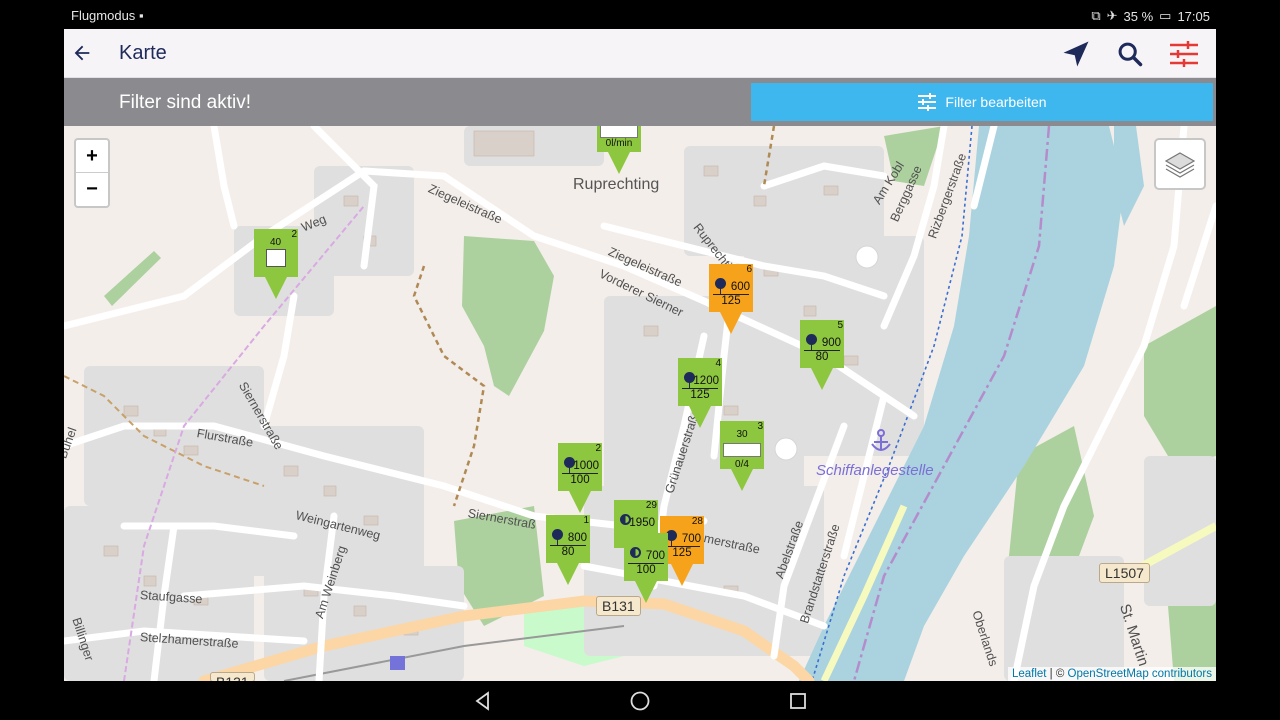  I want to click on marker-count: 29, so click(651, 505).